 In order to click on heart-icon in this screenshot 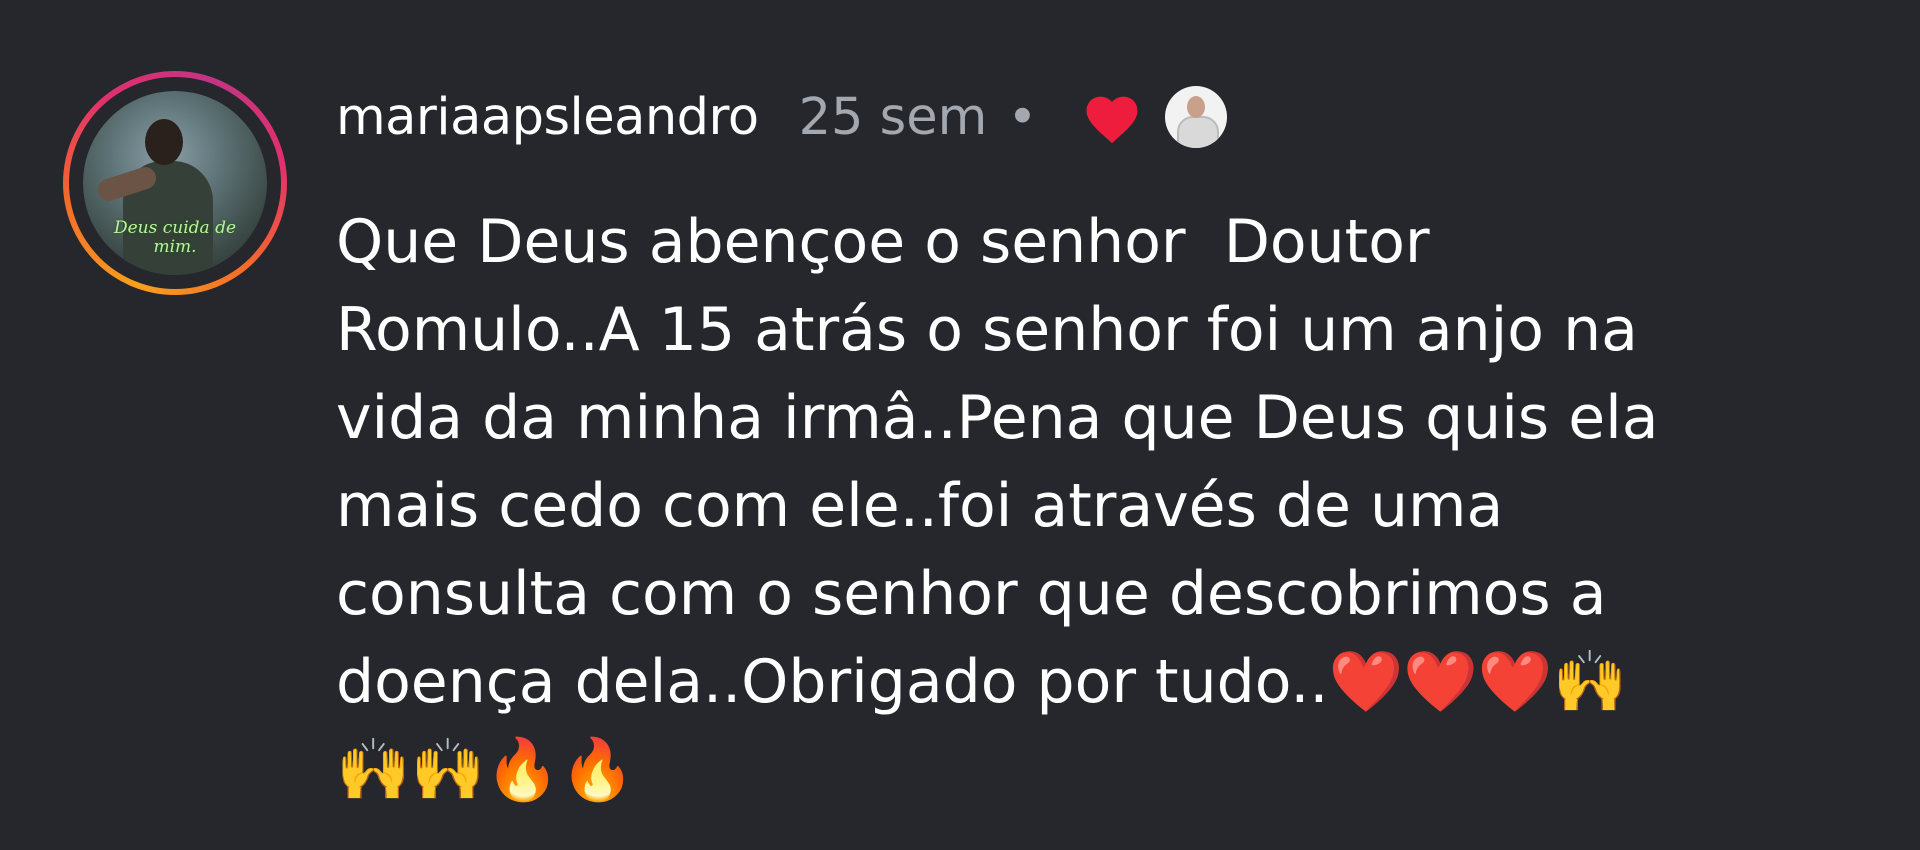, I will do `click(1112, 120)`.